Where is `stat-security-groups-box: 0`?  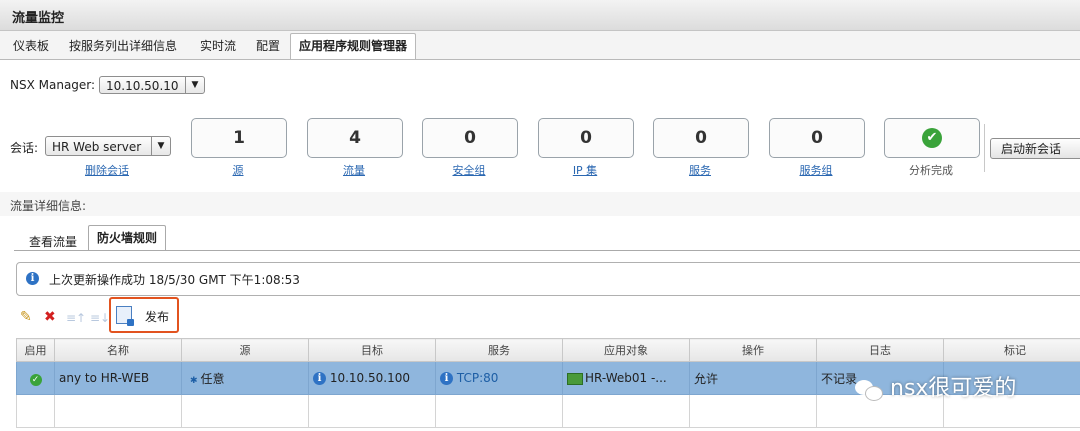
stat-security-groups-box: 0 is located at coordinates (470, 138).